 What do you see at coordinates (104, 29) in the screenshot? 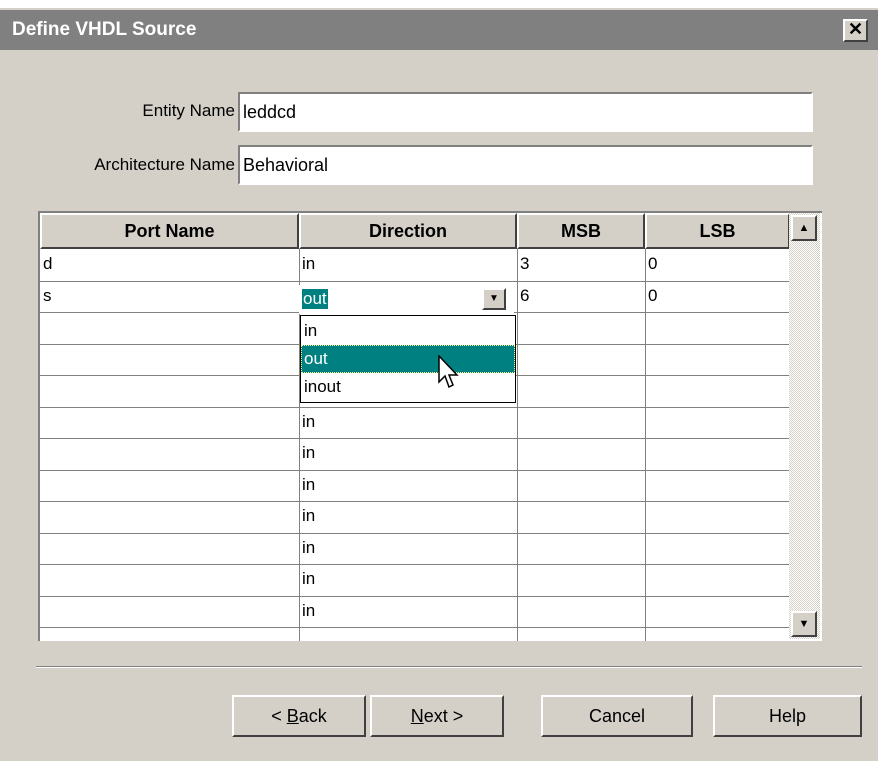
I see `dialog-title: Define VHDL Source` at bounding box center [104, 29].